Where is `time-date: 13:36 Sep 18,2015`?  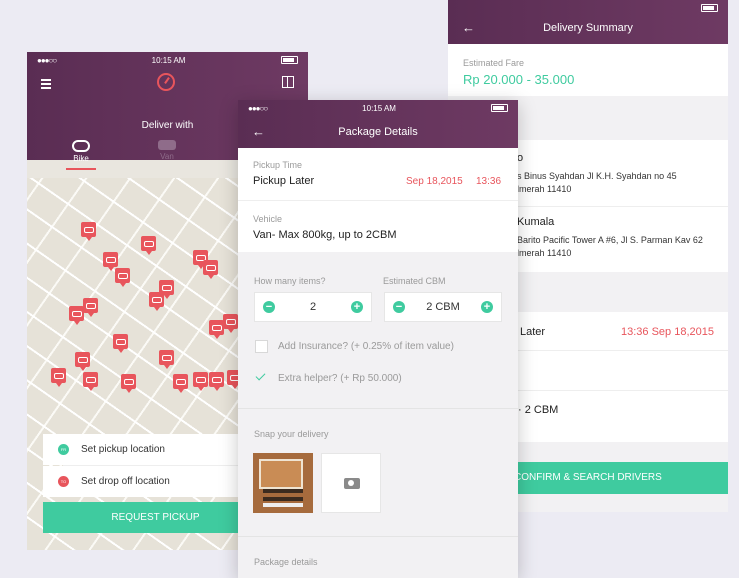
time-date: 13:36 Sep 18,2015 is located at coordinates (667, 332).